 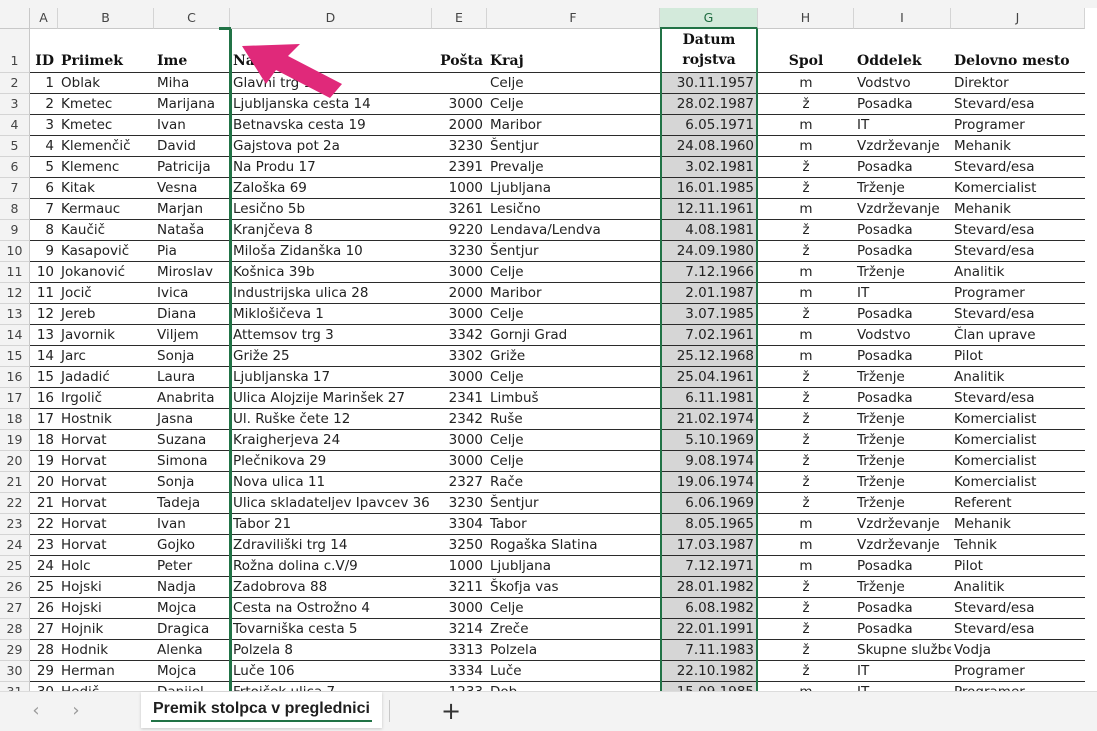 What do you see at coordinates (459, 587) in the screenshot?
I see `cell-posta: 3211` at bounding box center [459, 587].